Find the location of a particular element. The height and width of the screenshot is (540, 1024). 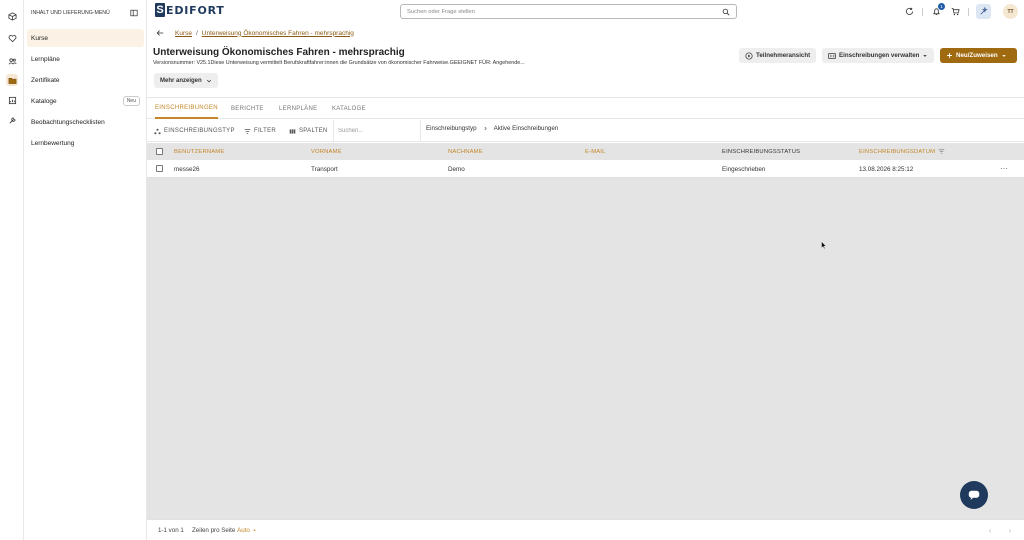

menu-item-label: Beobachtungschecklisten is located at coordinates (68, 122).